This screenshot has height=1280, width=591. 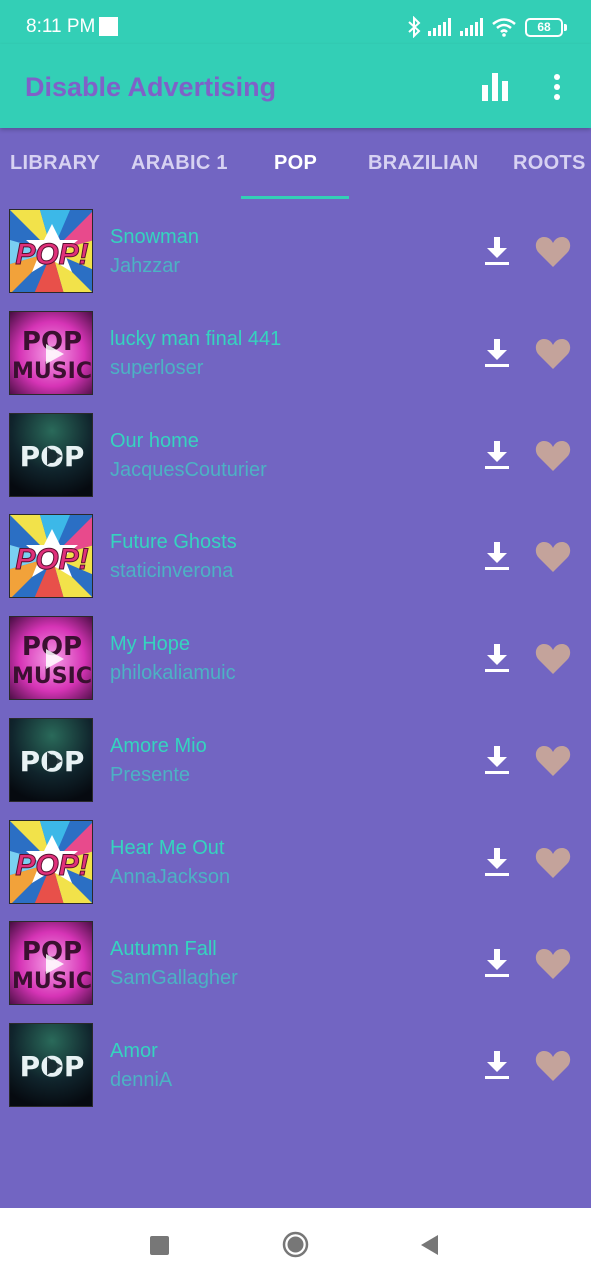 What do you see at coordinates (295, 353) in the screenshot?
I see `track-row: POP MUSIC lucky man final 441 superloser` at bounding box center [295, 353].